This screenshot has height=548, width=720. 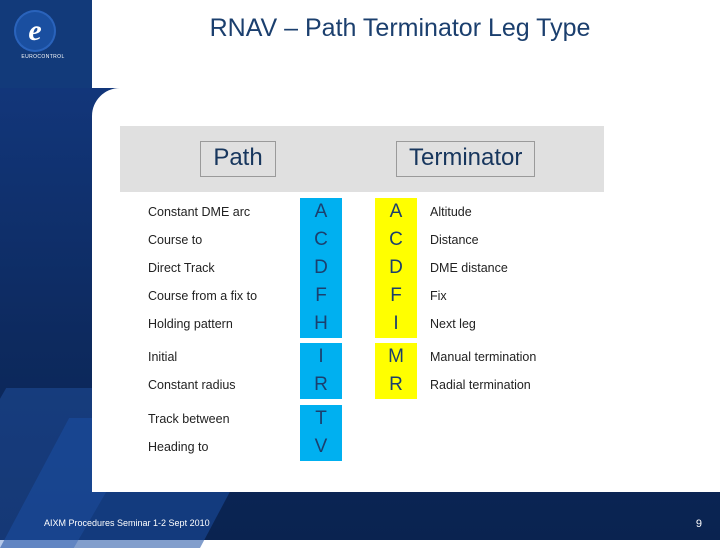 I want to click on path-label: Heading to, so click(x=178, y=447).